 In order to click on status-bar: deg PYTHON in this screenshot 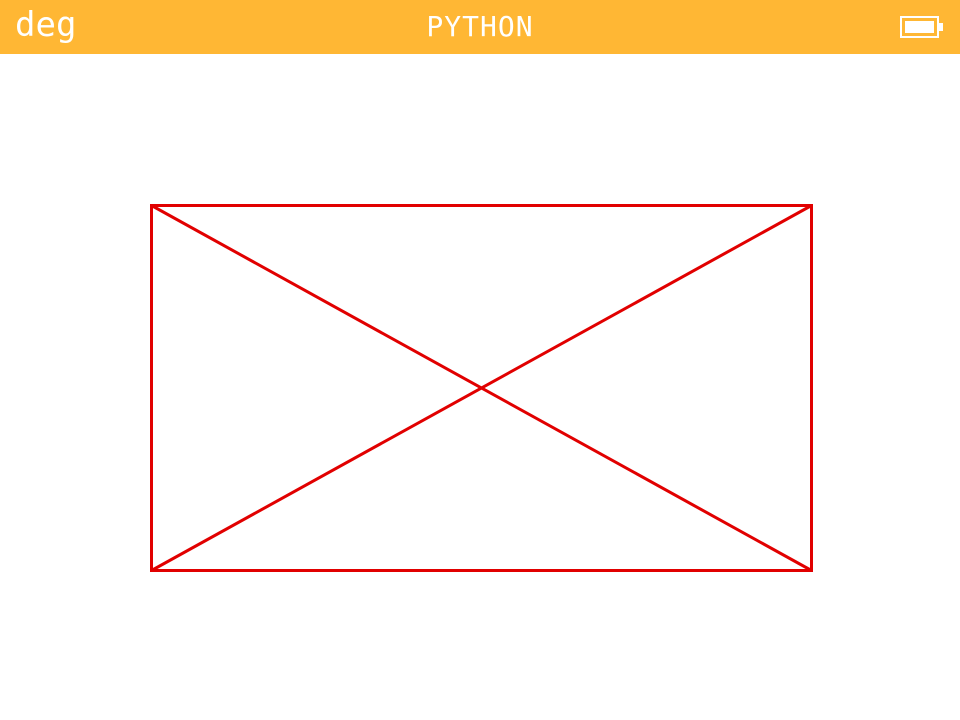, I will do `click(480, 27)`.